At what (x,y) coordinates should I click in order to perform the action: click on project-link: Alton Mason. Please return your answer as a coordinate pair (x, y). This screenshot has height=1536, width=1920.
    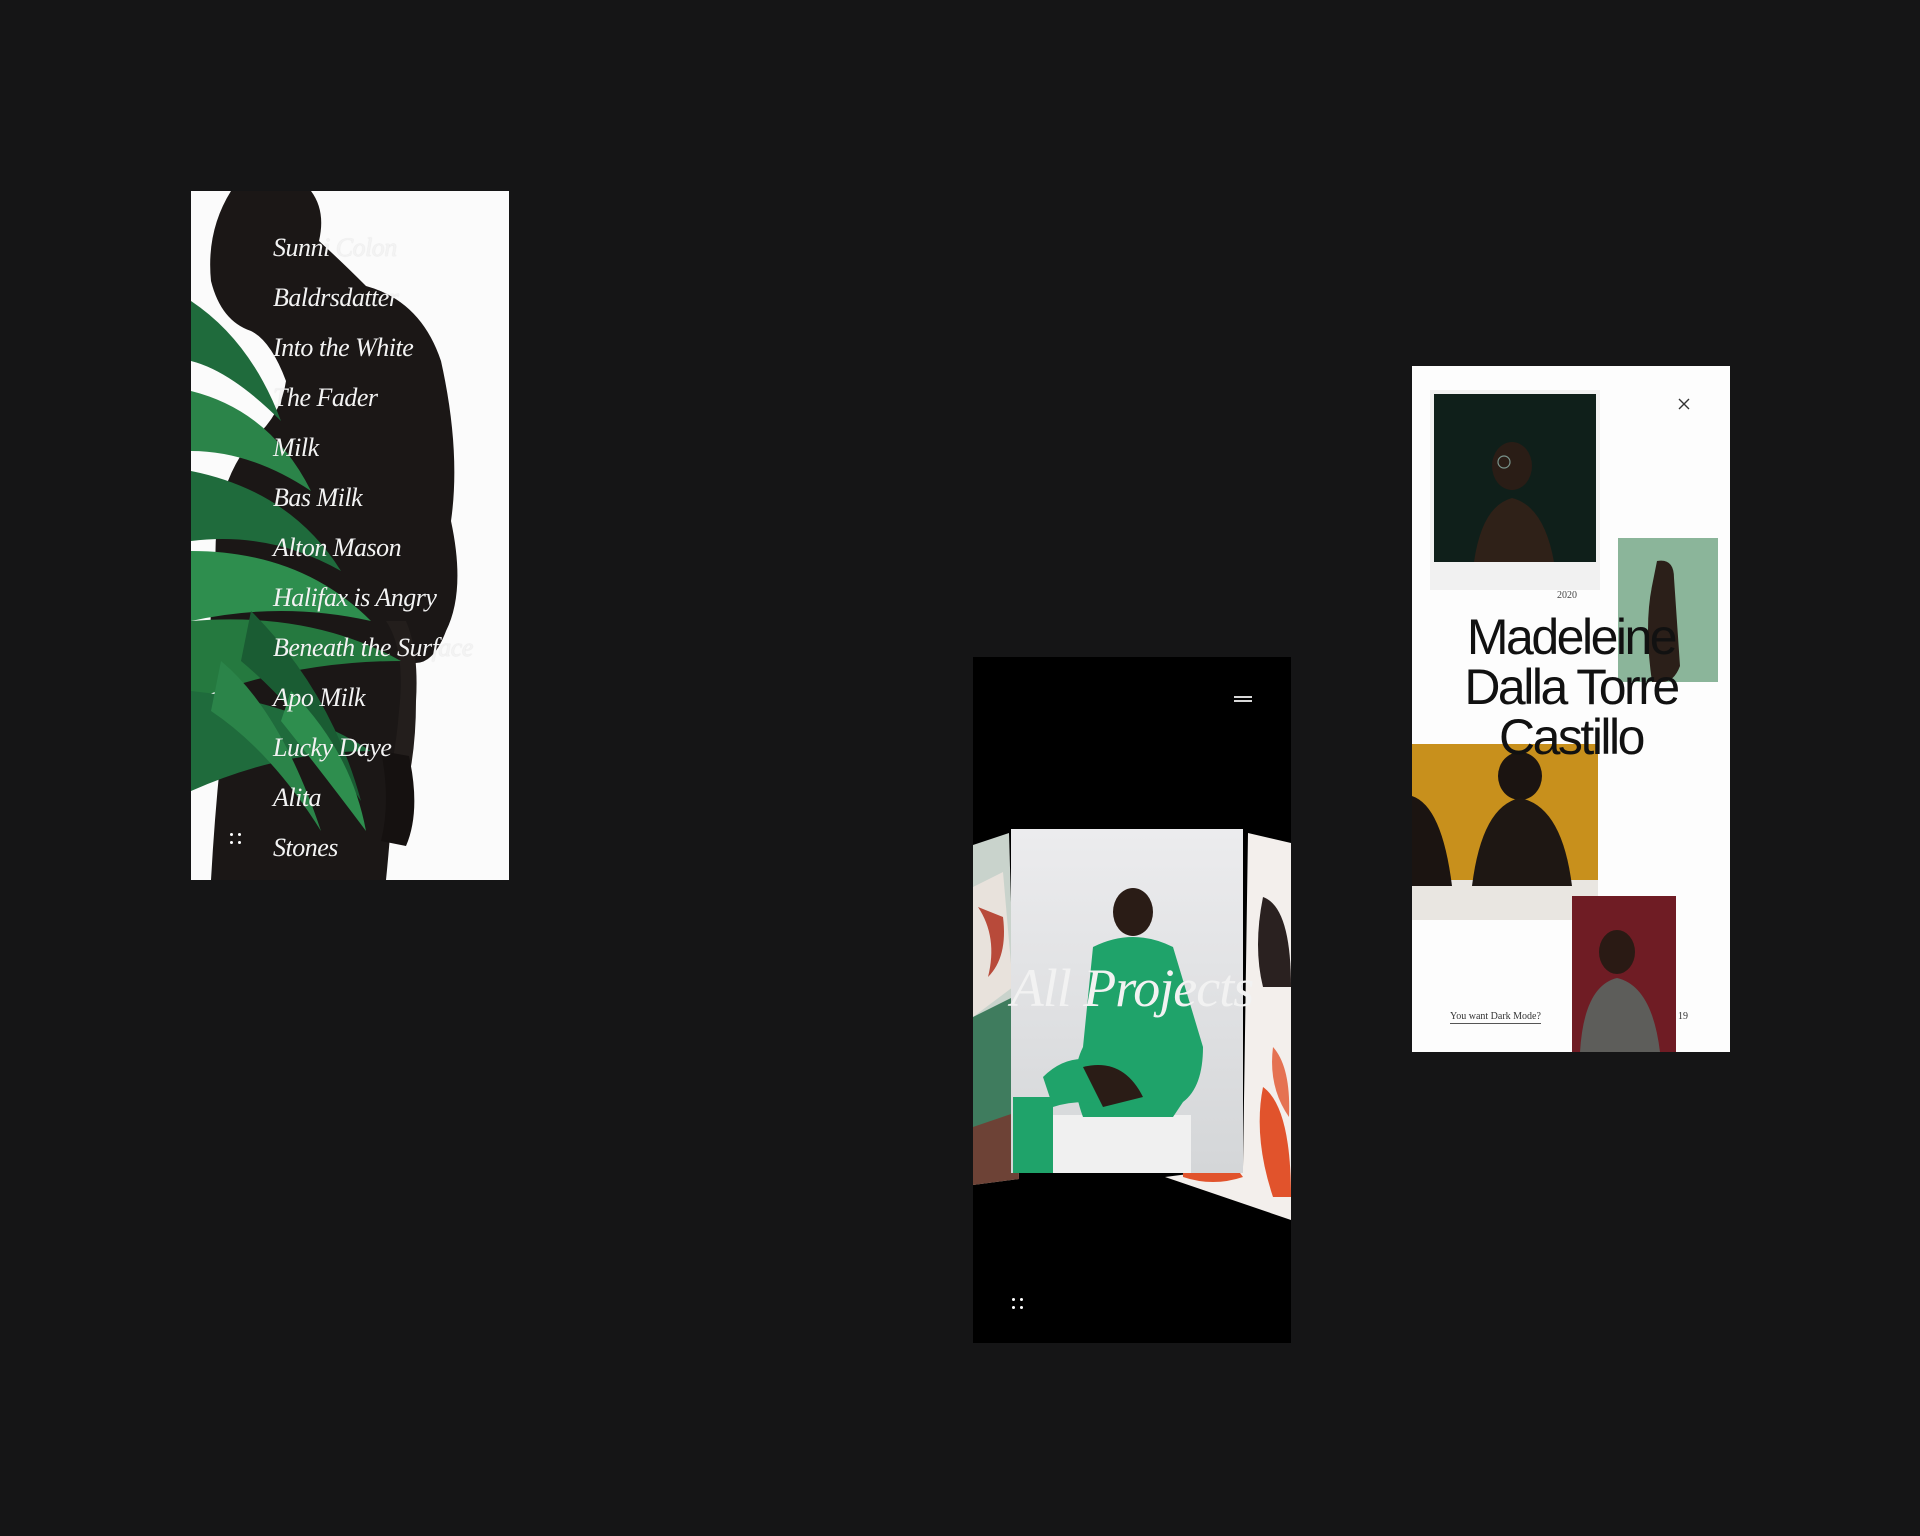
    Looking at the image, I should click on (373, 548).